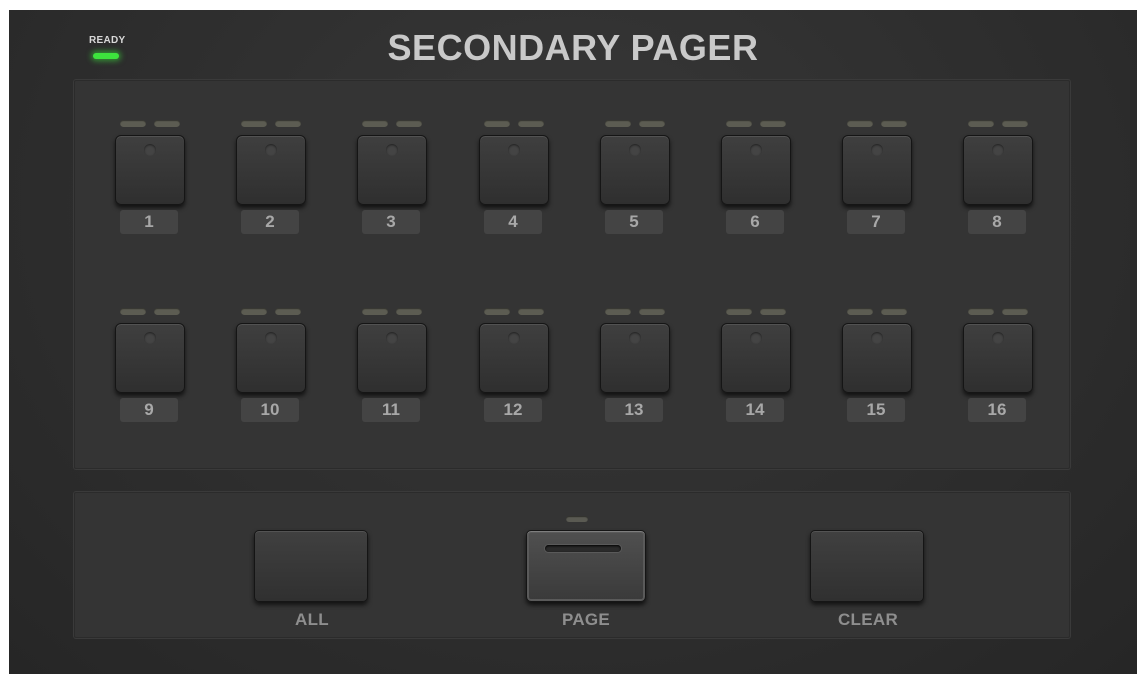  I want to click on channel-cell-8: 8, so click(998, 185).